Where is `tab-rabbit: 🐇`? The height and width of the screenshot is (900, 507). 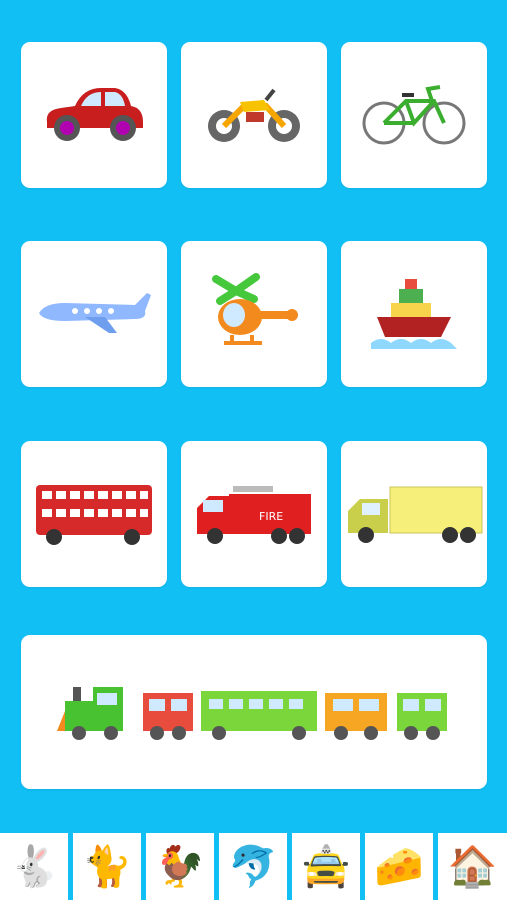
tab-rabbit: 🐇 is located at coordinates (34, 866).